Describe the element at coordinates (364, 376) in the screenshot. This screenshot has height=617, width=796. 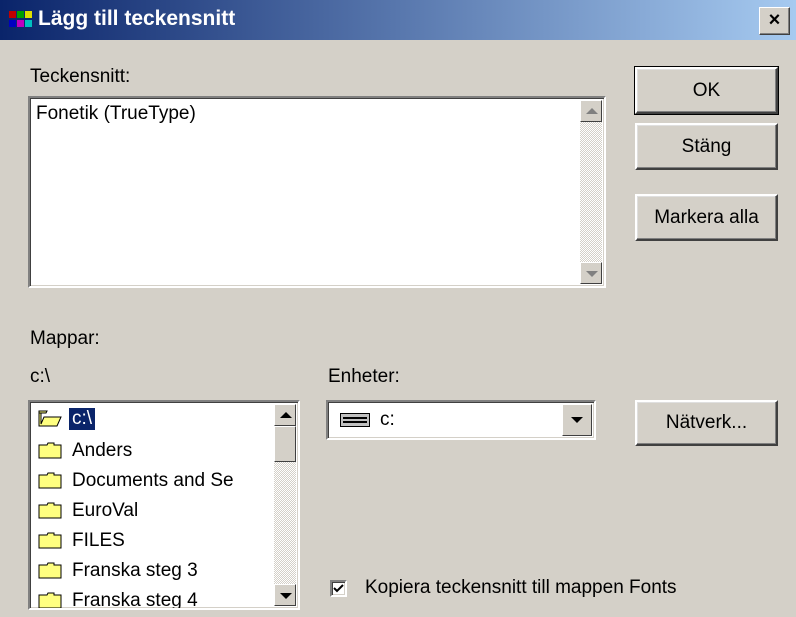
I see `drives-label: Enheter:` at that location.